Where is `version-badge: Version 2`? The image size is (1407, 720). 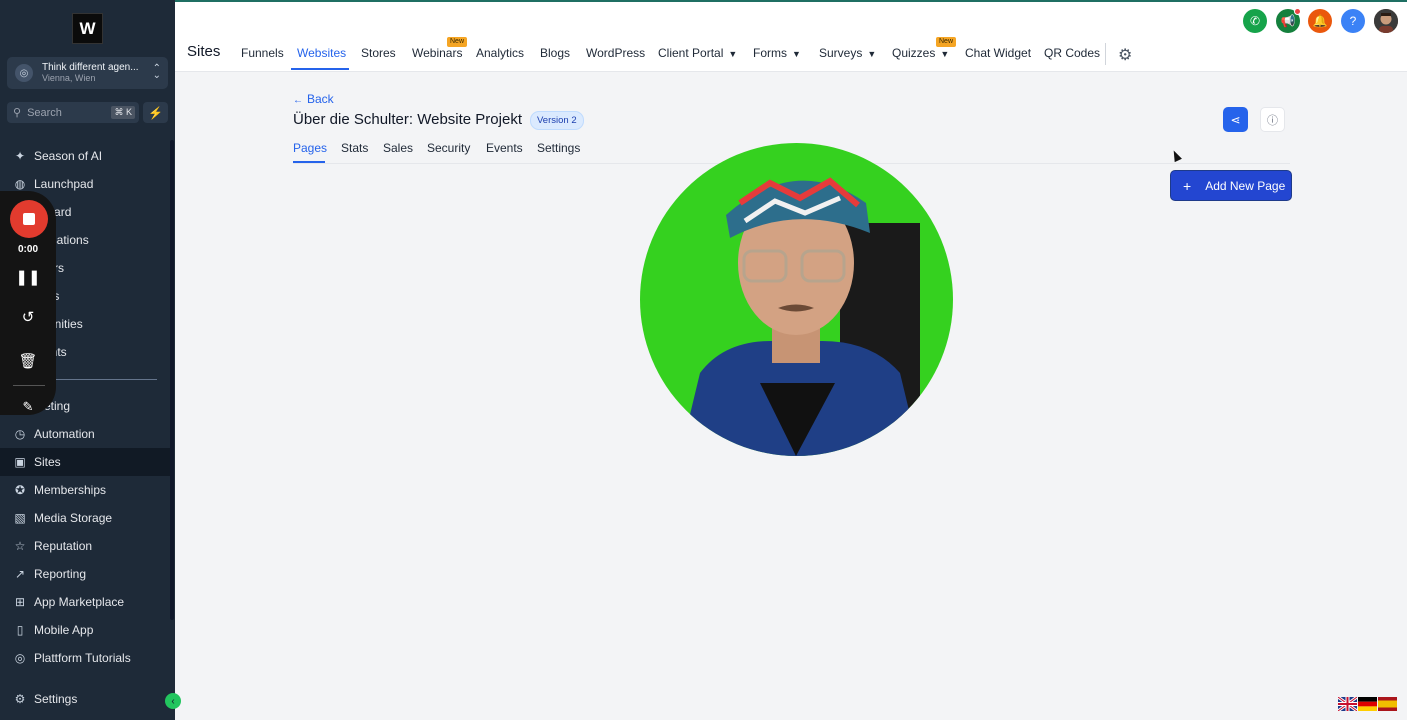
version-badge: Version 2 is located at coordinates (557, 120).